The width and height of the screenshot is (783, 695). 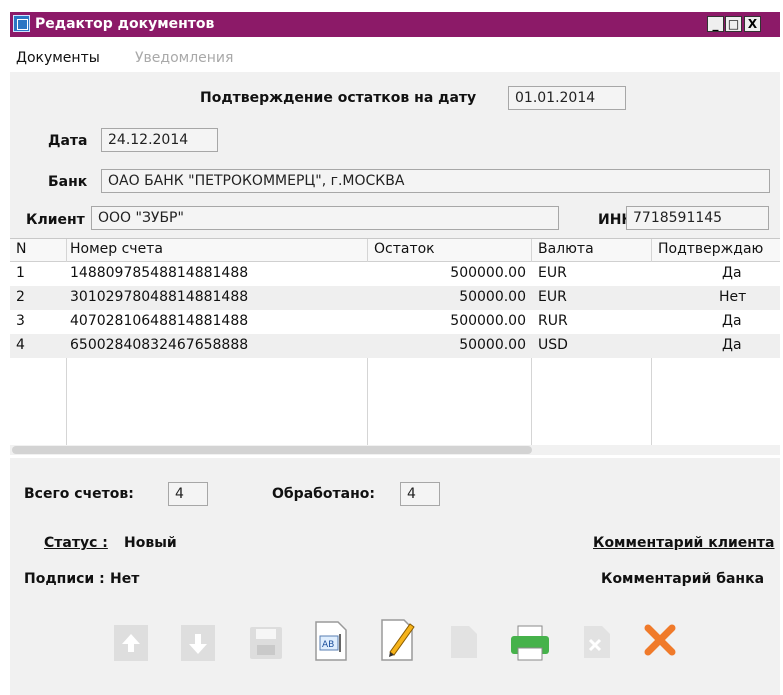 What do you see at coordinates (435, 181) in the screenshot?
I see `bank-field: ОАО БАНК "ПЕТРОКОММЕРЦ", г.МОСКВА` at bounding box center [435, 181].